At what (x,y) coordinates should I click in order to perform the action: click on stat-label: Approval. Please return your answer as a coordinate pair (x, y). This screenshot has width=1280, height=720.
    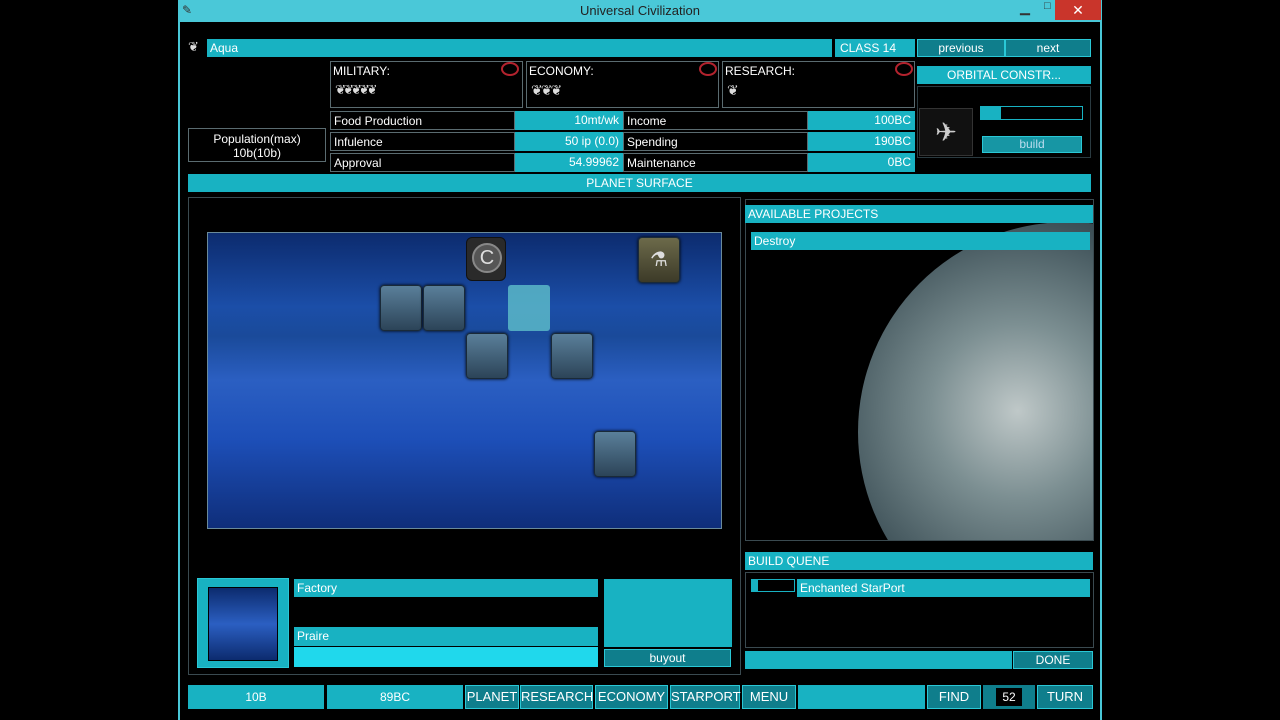
    Looking at the image, I should click on (422, 162).